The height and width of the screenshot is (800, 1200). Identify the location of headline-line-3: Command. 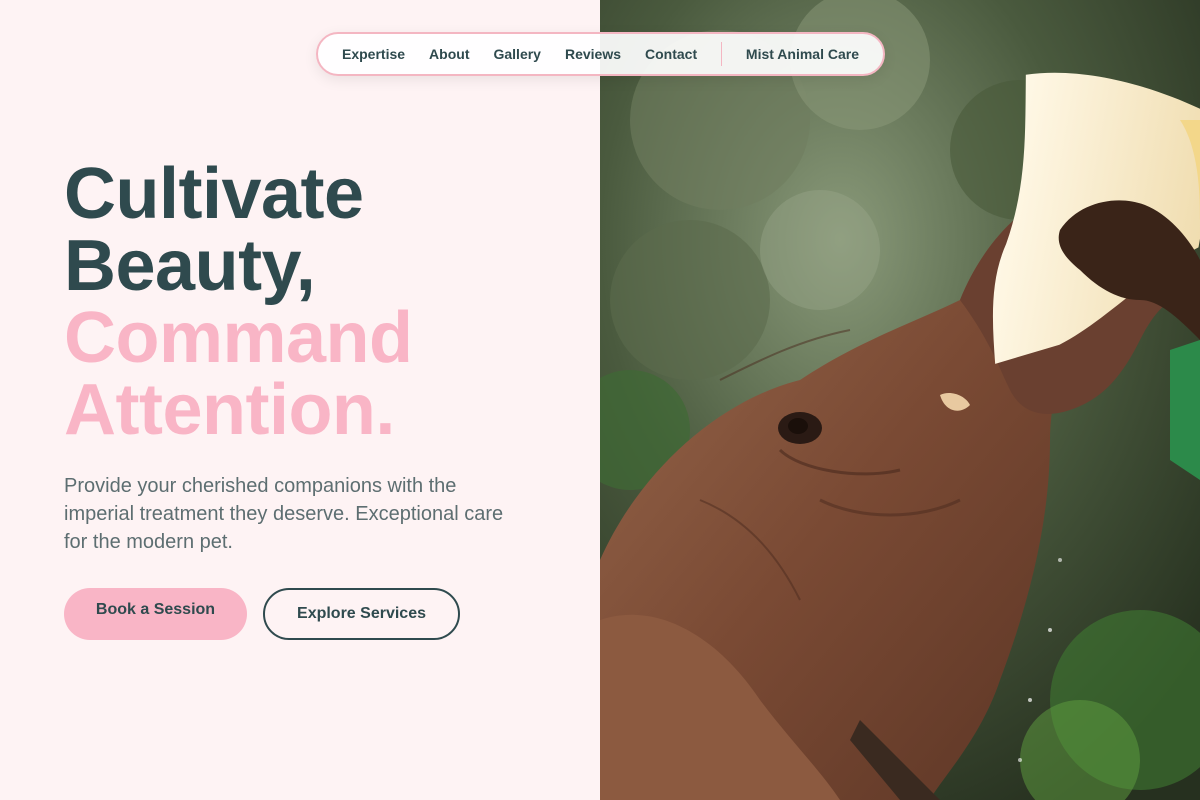
(238, 338).